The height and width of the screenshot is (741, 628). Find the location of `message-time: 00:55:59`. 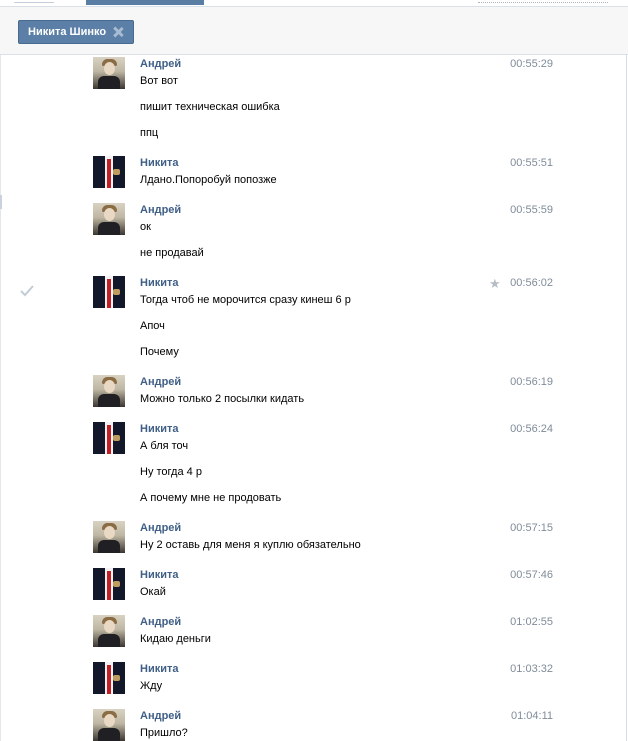

message-time: 00:55:59 is located at coordinates (531, 210).